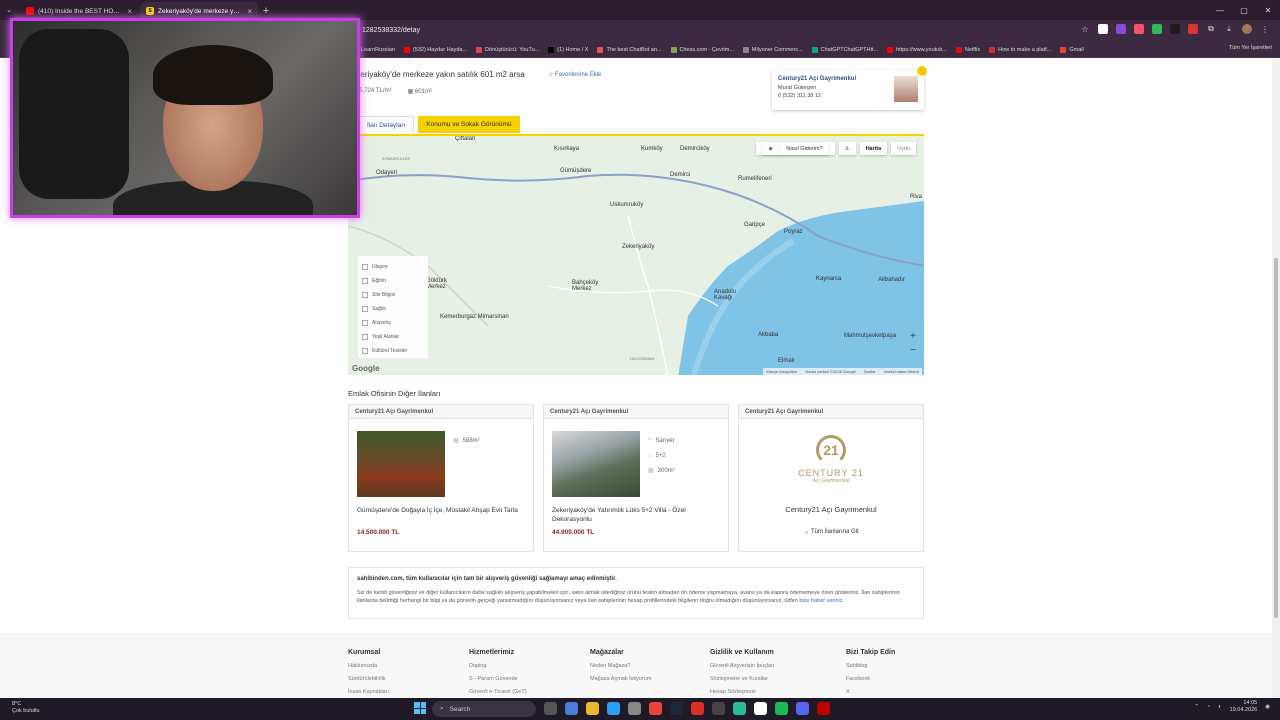  I want to click on poi-filter-item: Kültürel Tesisler, so click(393, 351).